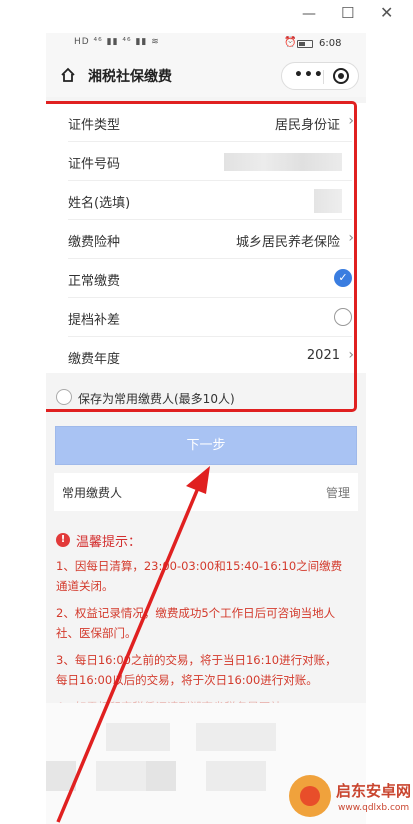 This screenshot has width=413, height=824. I want to click on minimize-icon: —, so click(309, 14).